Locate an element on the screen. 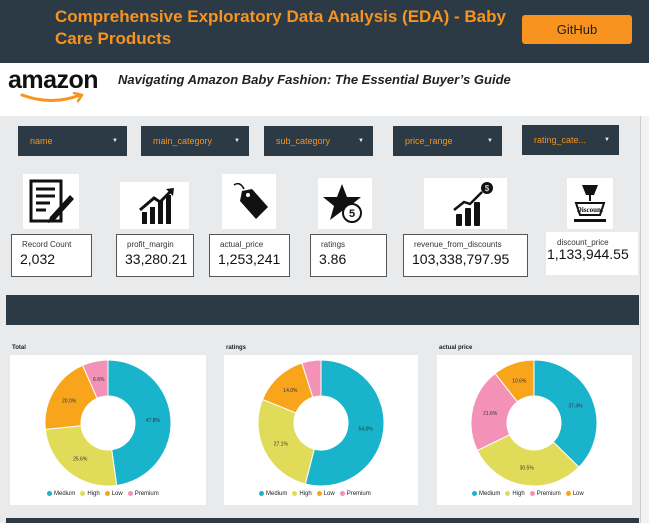 This screenshot has width=649, height=523. slice-label: 37.4% is located at coordinates (575, 407).